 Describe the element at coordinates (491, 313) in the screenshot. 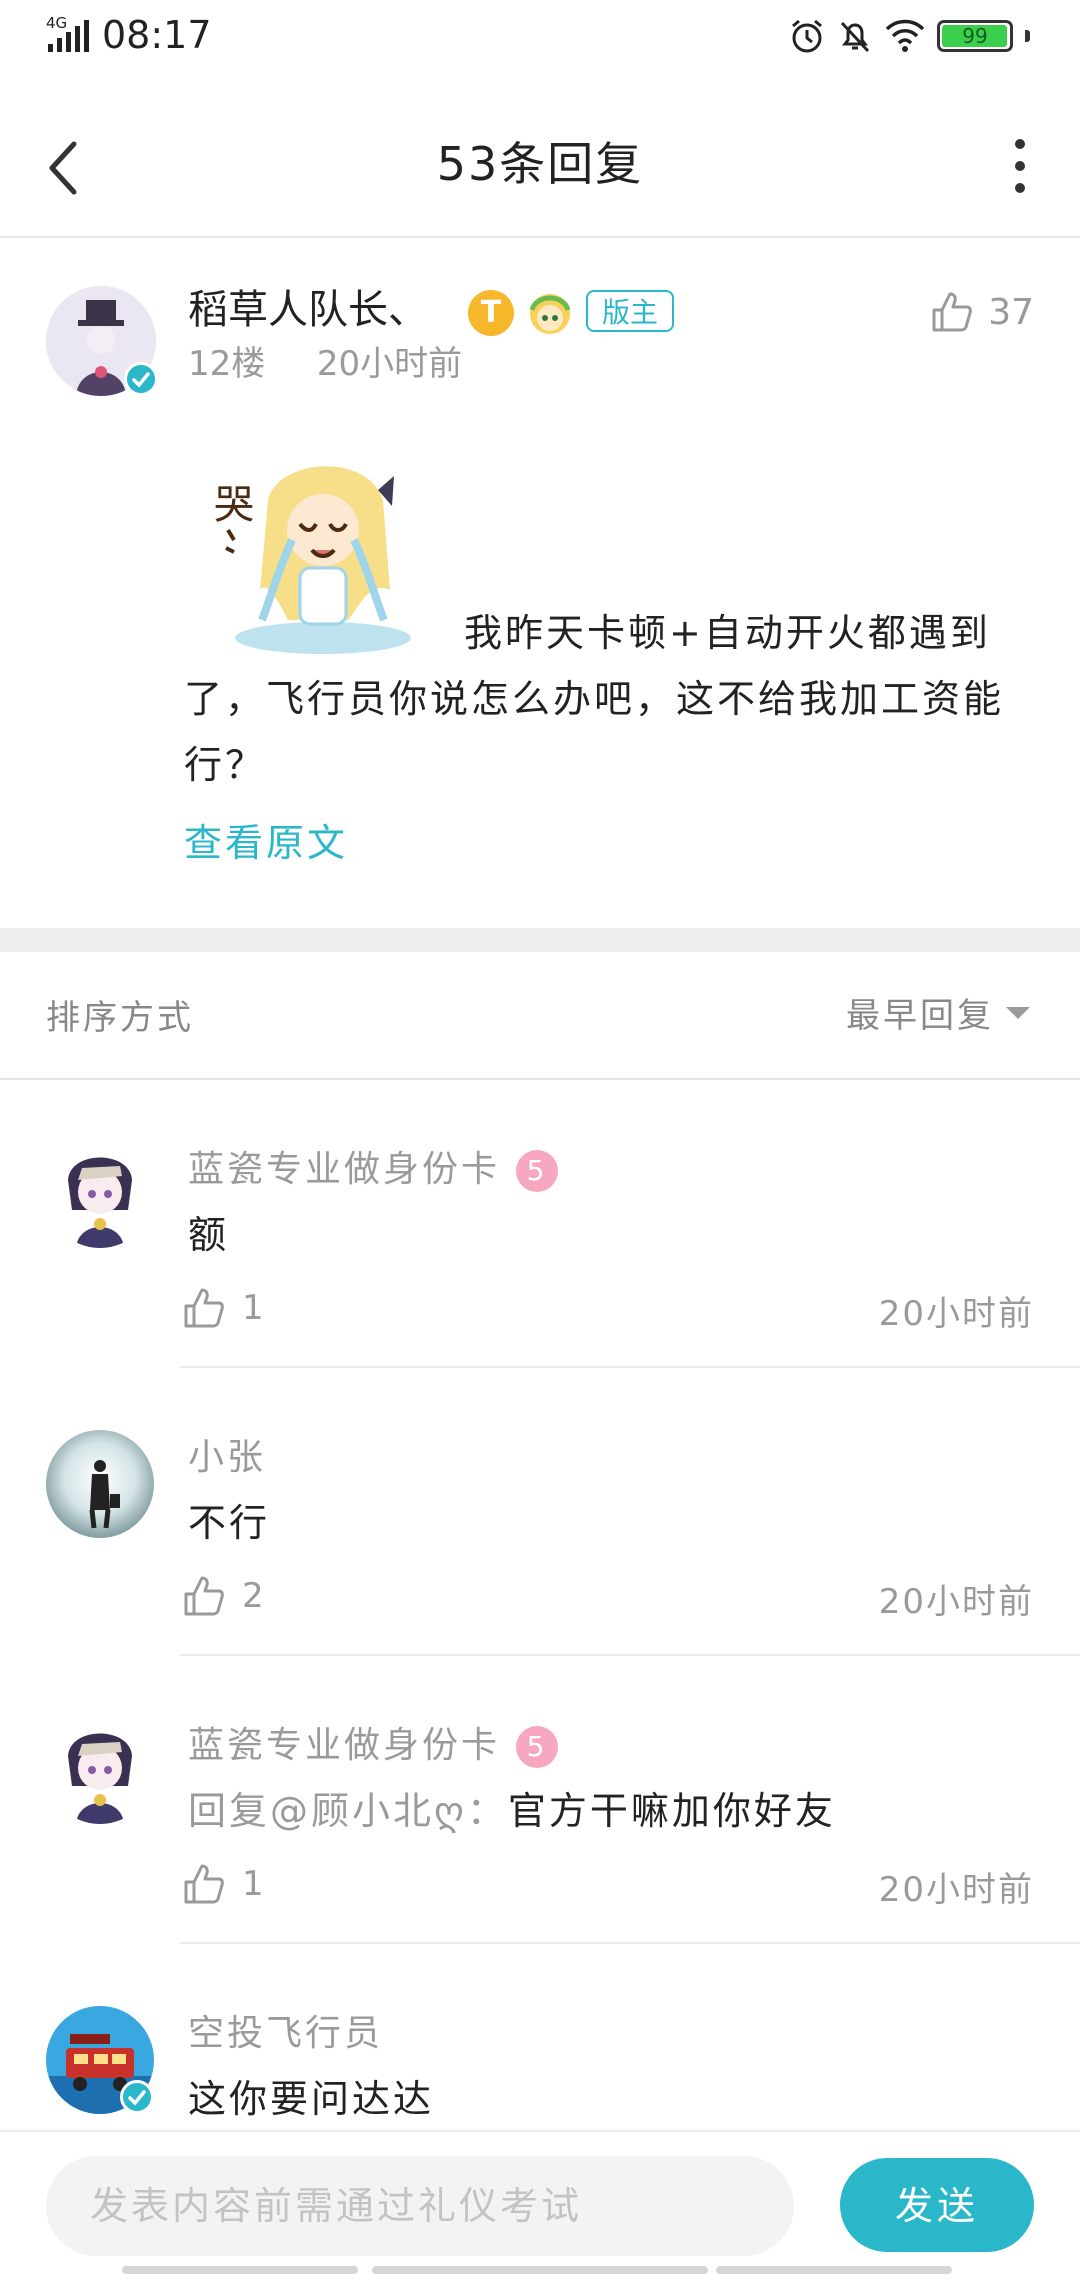

I see `level-badge: T` at that location.